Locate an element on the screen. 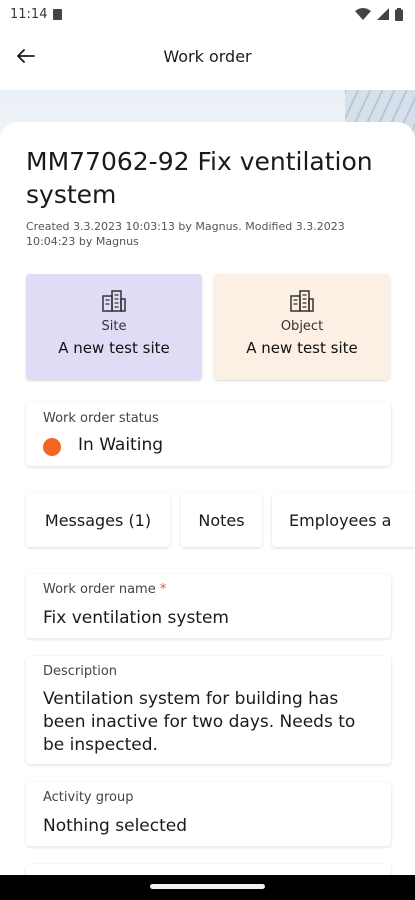 This screenshot has width=415, height=900. tab-messages: Messages (1) is located at coordinates (98, 520).